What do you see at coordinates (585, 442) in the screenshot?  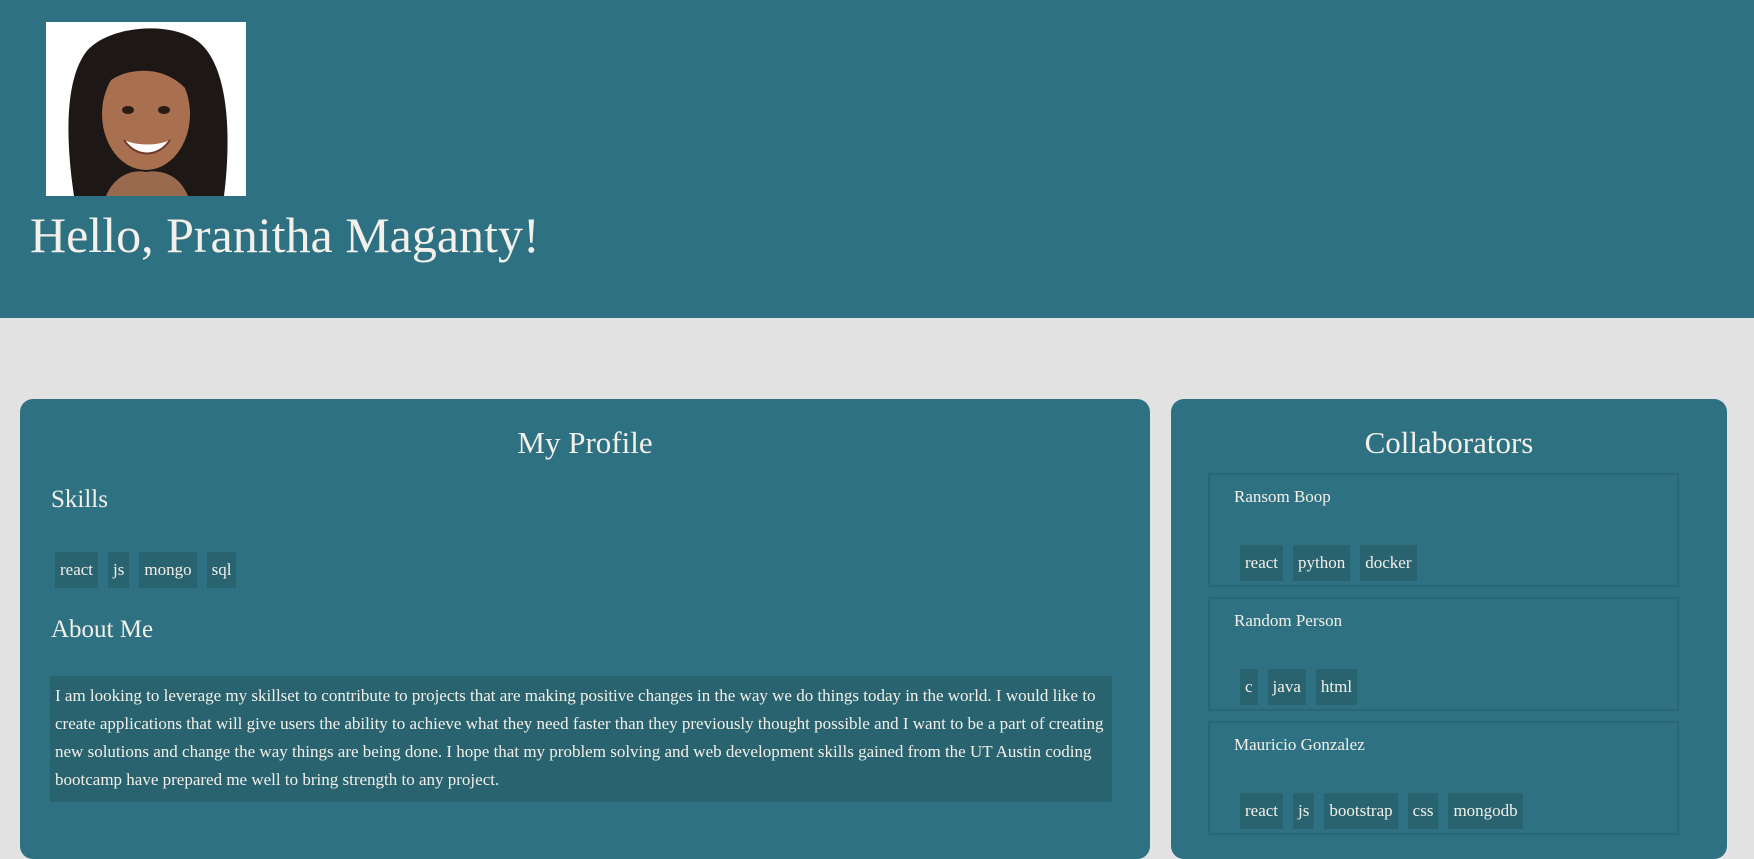 I see `profile-title: My Profile` at bounding box center [585, 442].